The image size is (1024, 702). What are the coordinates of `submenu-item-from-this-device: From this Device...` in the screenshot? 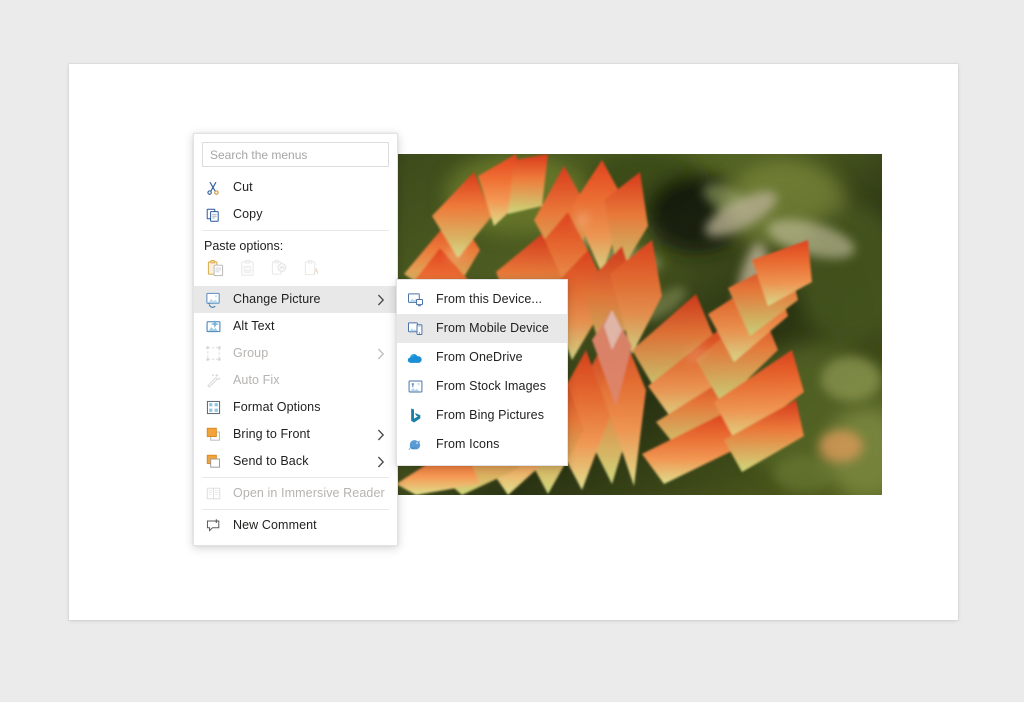 It's located at (482, 299).